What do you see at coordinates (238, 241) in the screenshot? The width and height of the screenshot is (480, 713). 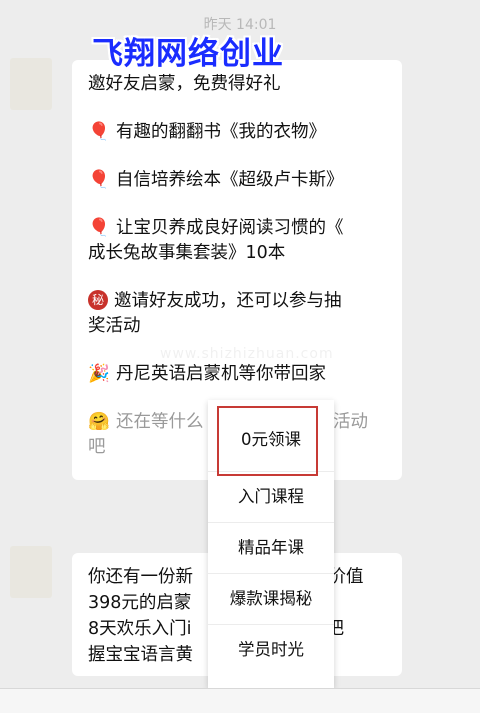 I see `list-item: 🎈 让宝贝养成良好阅读习惯的《 成长兔故事集套装》10本` at bounding box center [238, 241].